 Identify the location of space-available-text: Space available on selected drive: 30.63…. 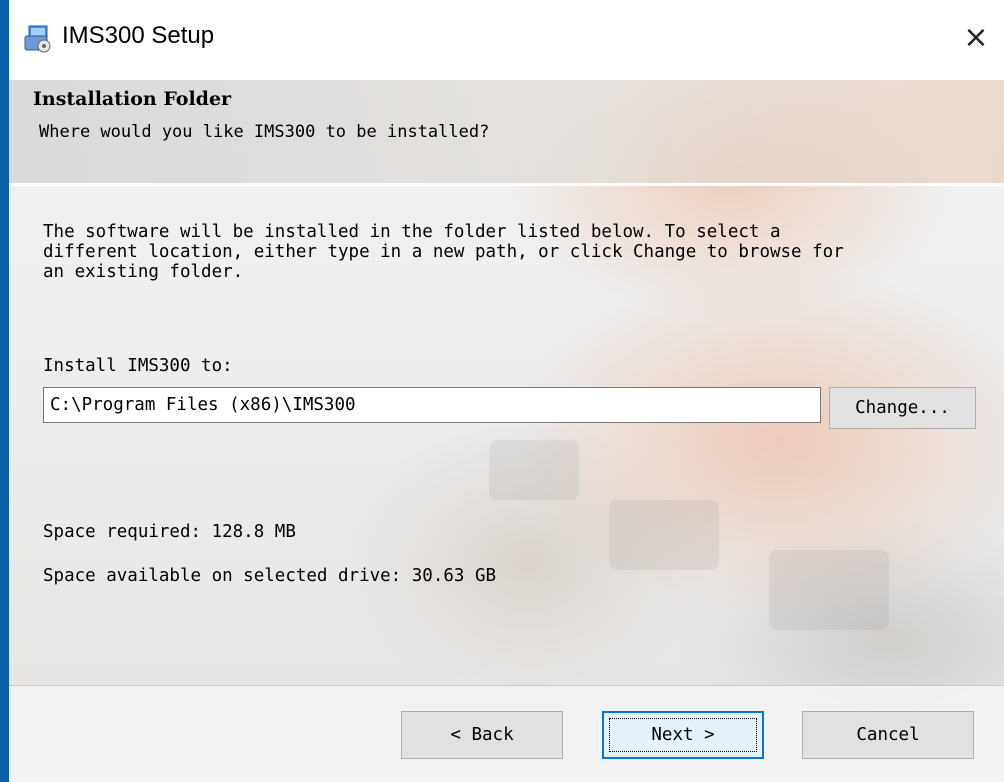
(270, 576).